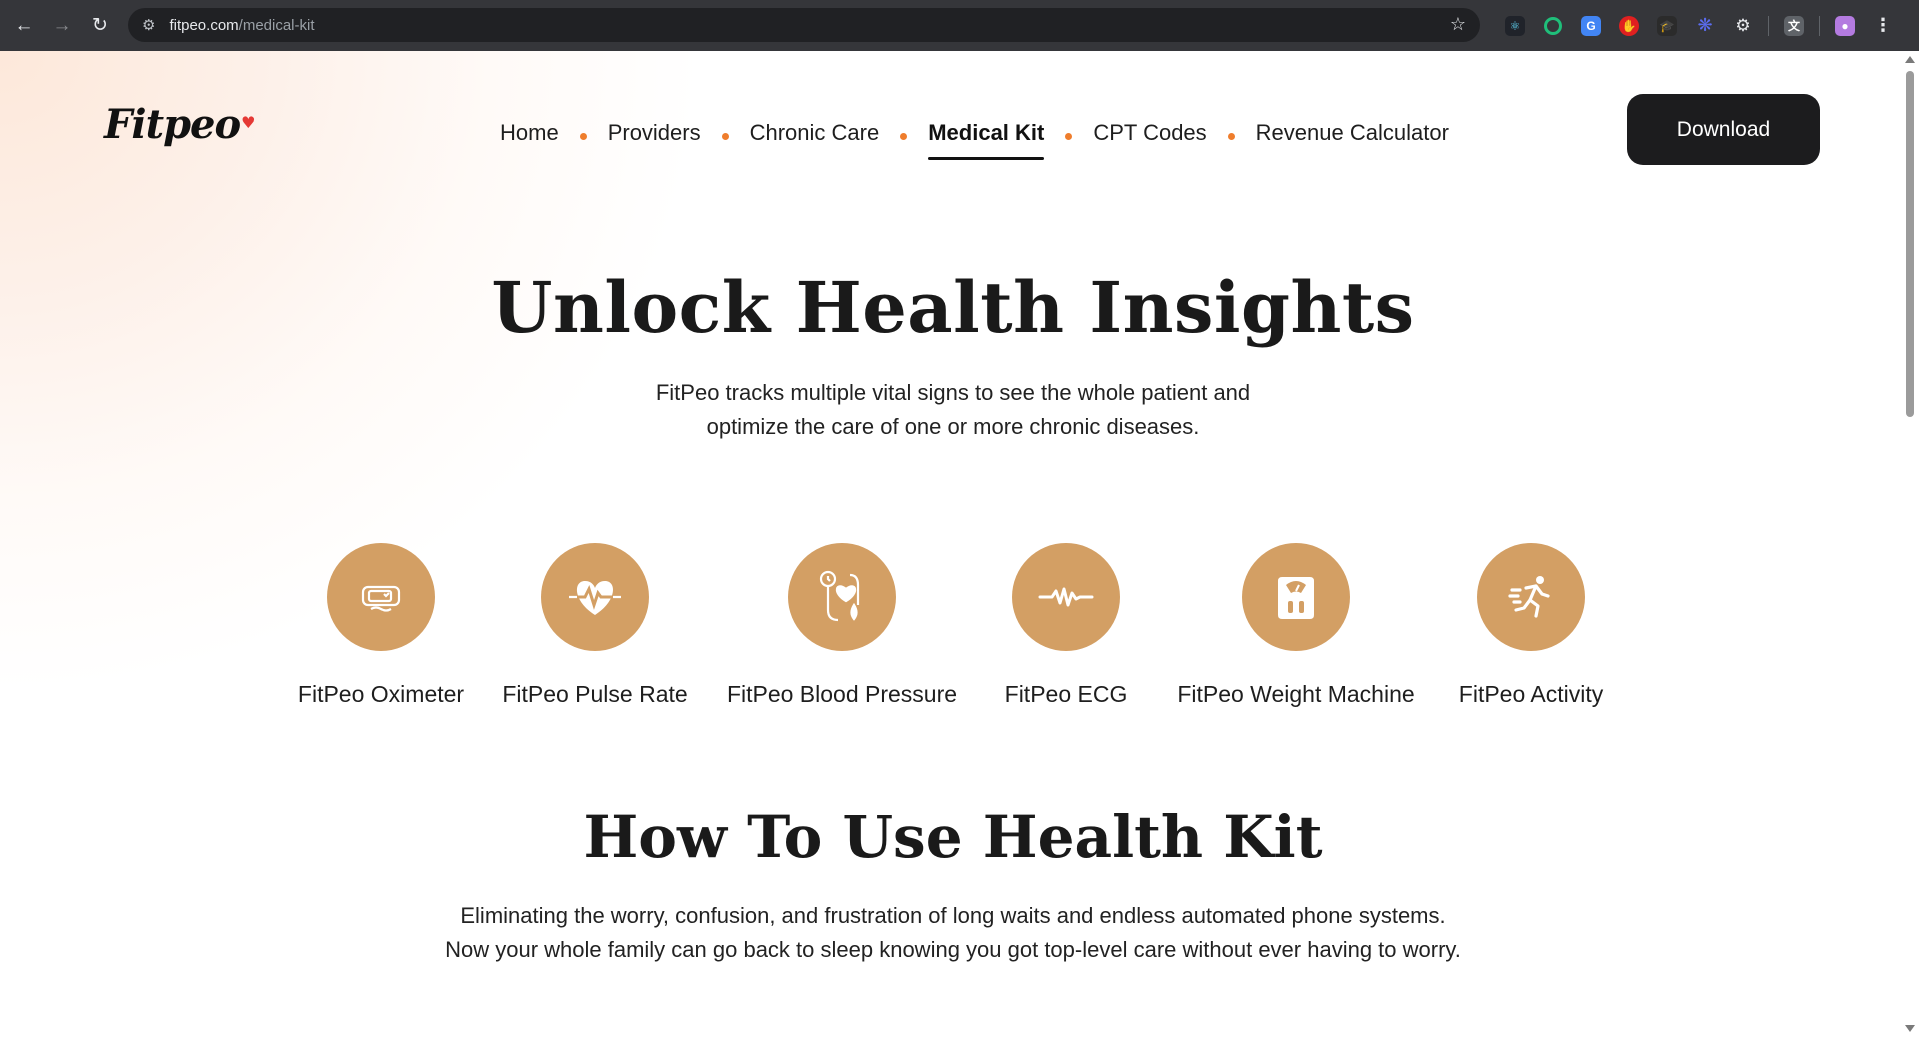  I want to click on logo-text: Fitpeo, so click(172, 124).